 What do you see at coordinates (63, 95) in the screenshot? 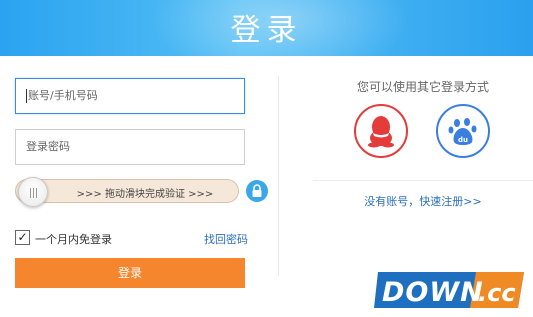
I see `account-placeholder: 账号/手机号码` at bounding box center [63, 95].